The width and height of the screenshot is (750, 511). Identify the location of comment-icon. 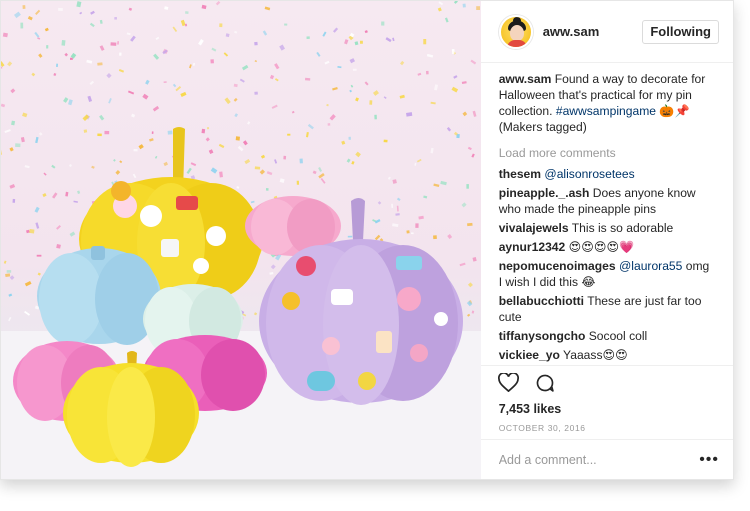
(545, 383).